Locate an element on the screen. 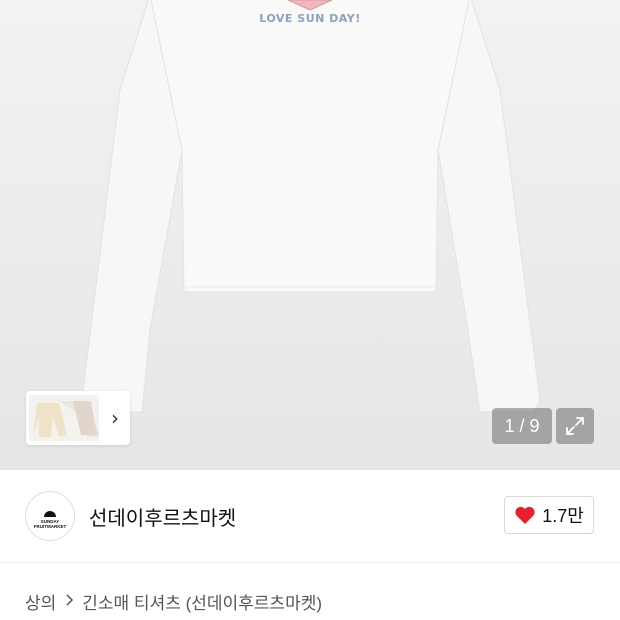  like-button: 1.7만 is located at coordinates (549, 515).